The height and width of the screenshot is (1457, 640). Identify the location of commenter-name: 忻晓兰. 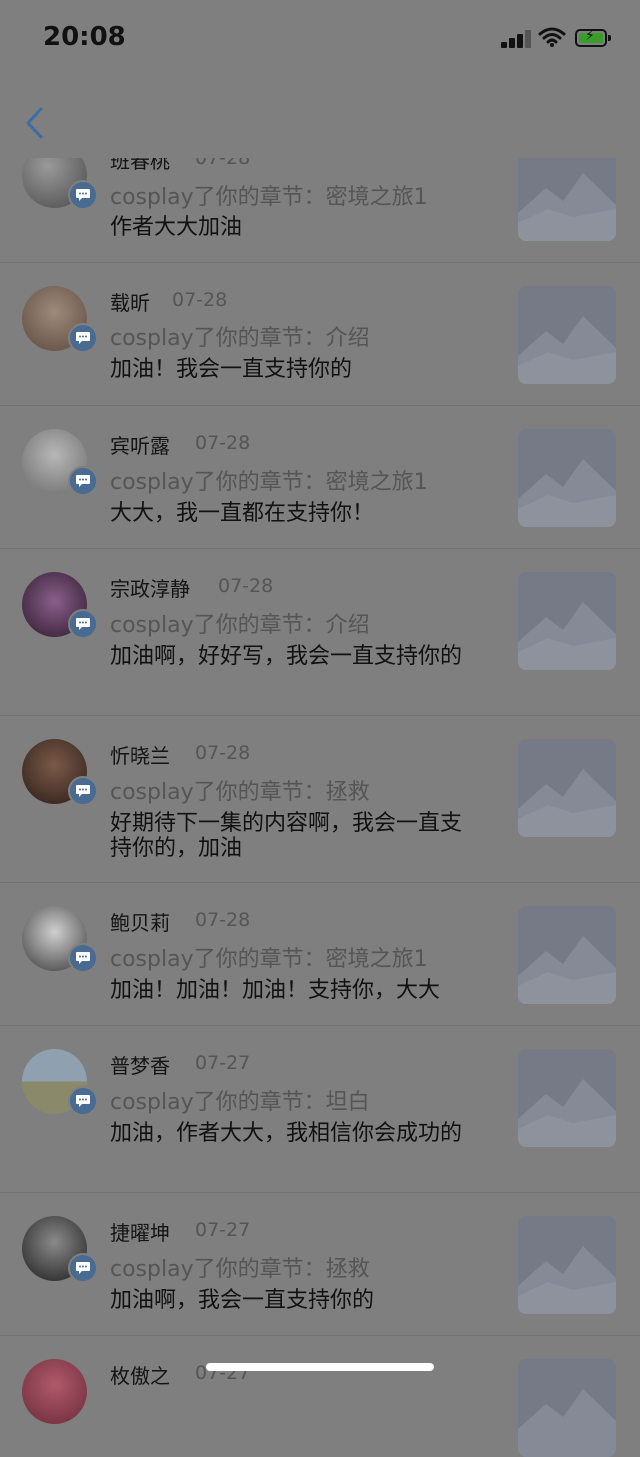
(140, 756).